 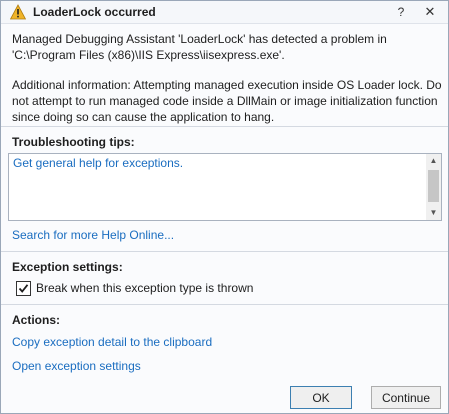 I want to click on break-on-throw-checkbox, so click(x=23, y=288).